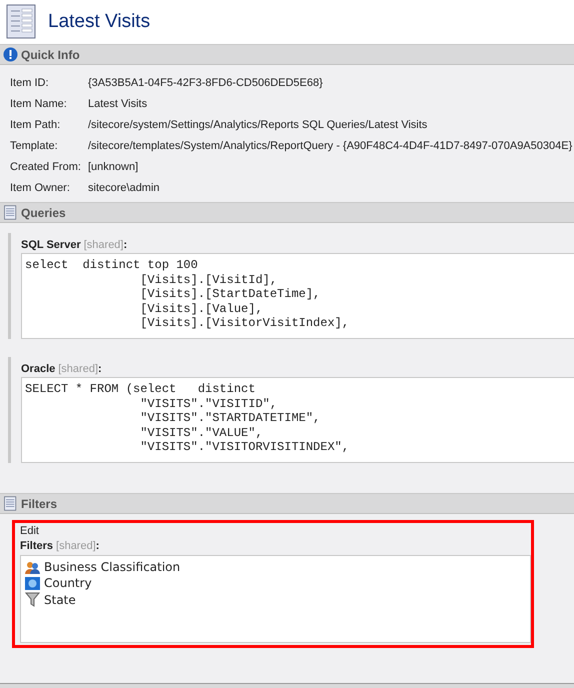 This screenshot has width=574, height=688. What do you see at coordinates (297, 420) in the screenshot?
I see `code-field: SELECT * FROM (select distinct "VISITS"."VISITID", "VISITS"."STARTDATETIME", "VISITS"."VALUE", "VISITS"."VISITORVISITINDEX",` at bounding box center [297, 420].